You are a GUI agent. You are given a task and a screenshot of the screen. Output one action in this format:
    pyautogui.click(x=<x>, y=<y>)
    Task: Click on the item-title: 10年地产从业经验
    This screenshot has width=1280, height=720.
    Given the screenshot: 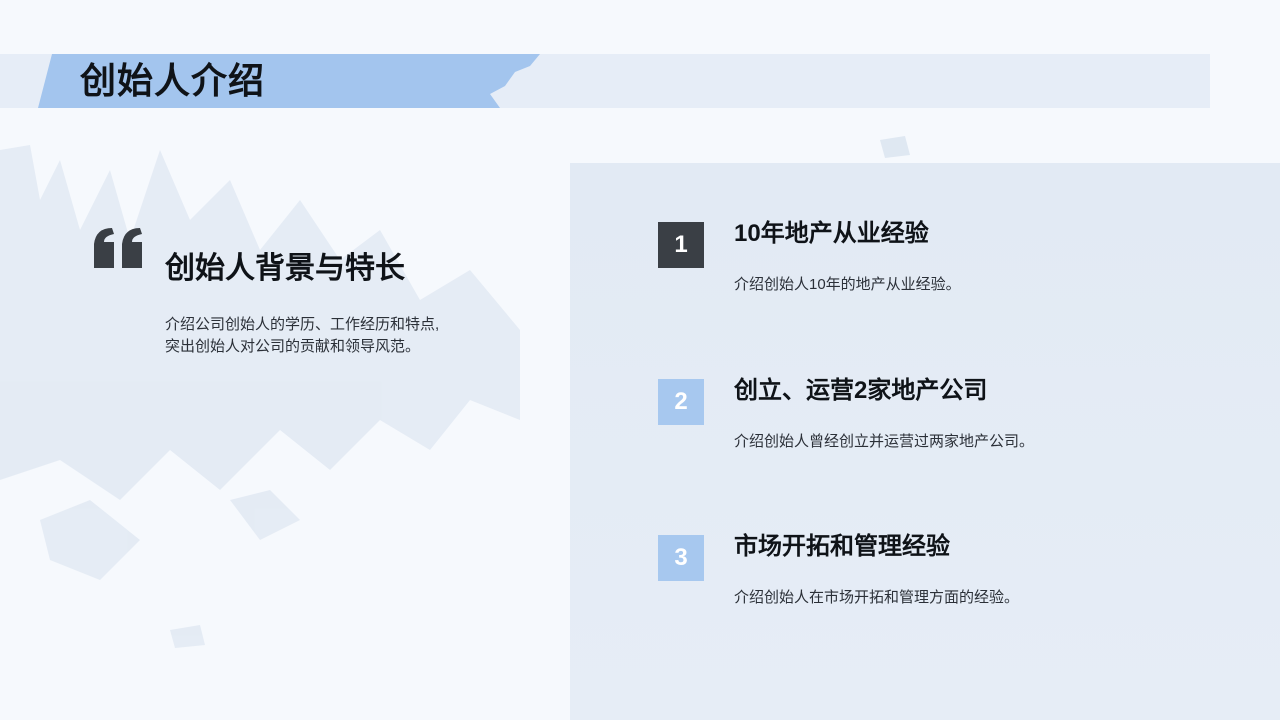 What is the action you would take?
    pyautogui.click(x=831, y=233)
    